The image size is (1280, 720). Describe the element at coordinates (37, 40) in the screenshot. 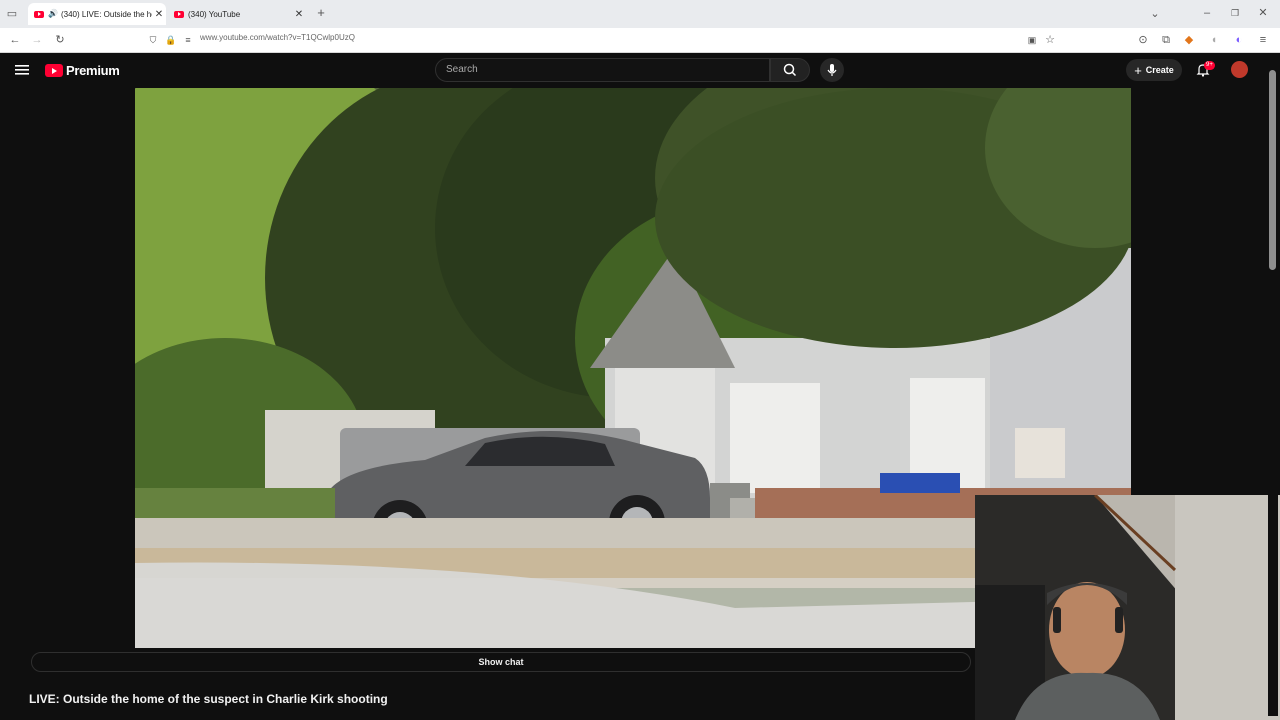

I see `forward-icon: →` at that location.